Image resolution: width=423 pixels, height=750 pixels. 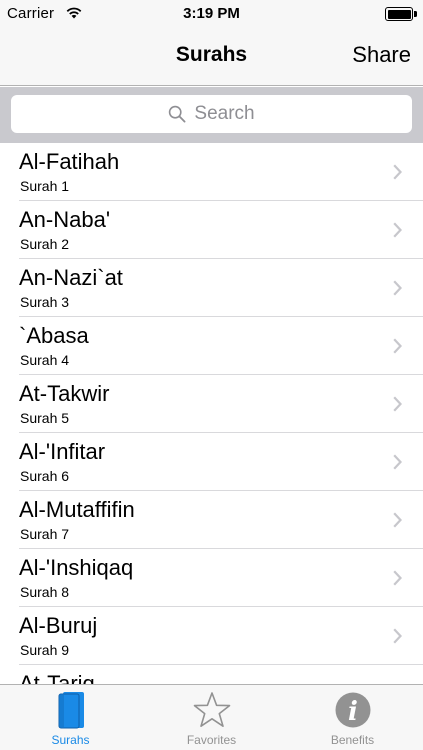 What do you see at coordinates (54, 335) in the screenshot?
I see `surah-title: `Abasa` at bounding box center [54, 335].